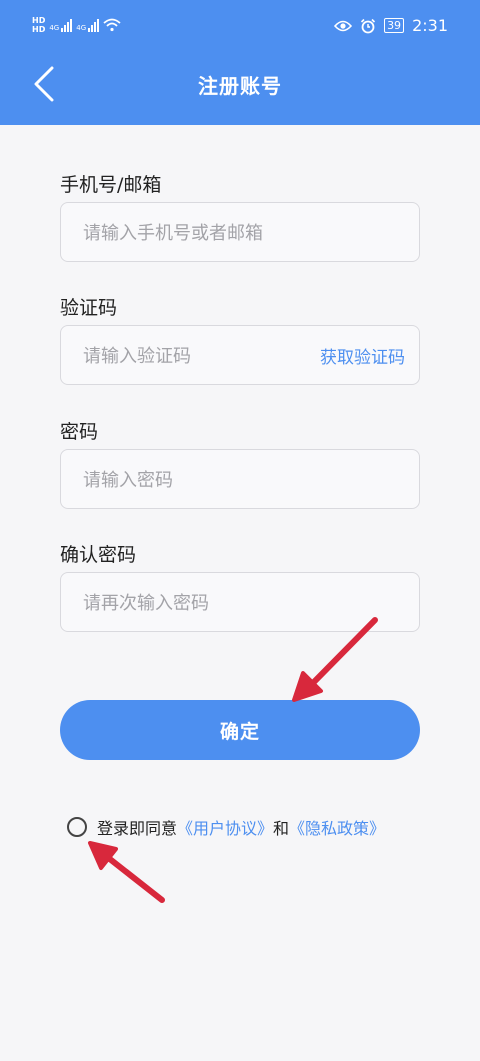 The width and height of the screenshot is (480, 1061). What do you see at coordinates (335, 659) in the screenshot?
I see `arrow-to-confirm-button-icon` at bounding box center [335, 659].